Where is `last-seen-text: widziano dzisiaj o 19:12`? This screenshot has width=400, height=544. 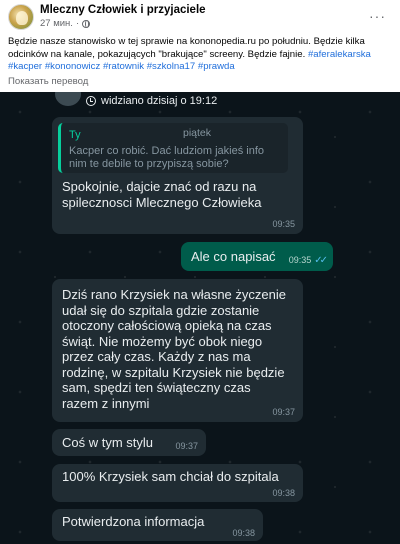 last-seen-text: widziano dzisiaj o 19:12 is located at coordinates (159, 101).